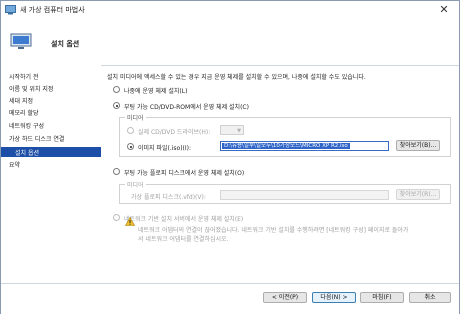 This screenshot has height=314, width=460. What do you see at coordinates (135, 184) in the screenshot?
I see `floppy-media-group-label: 미디어` at bounding box center [135, 184].